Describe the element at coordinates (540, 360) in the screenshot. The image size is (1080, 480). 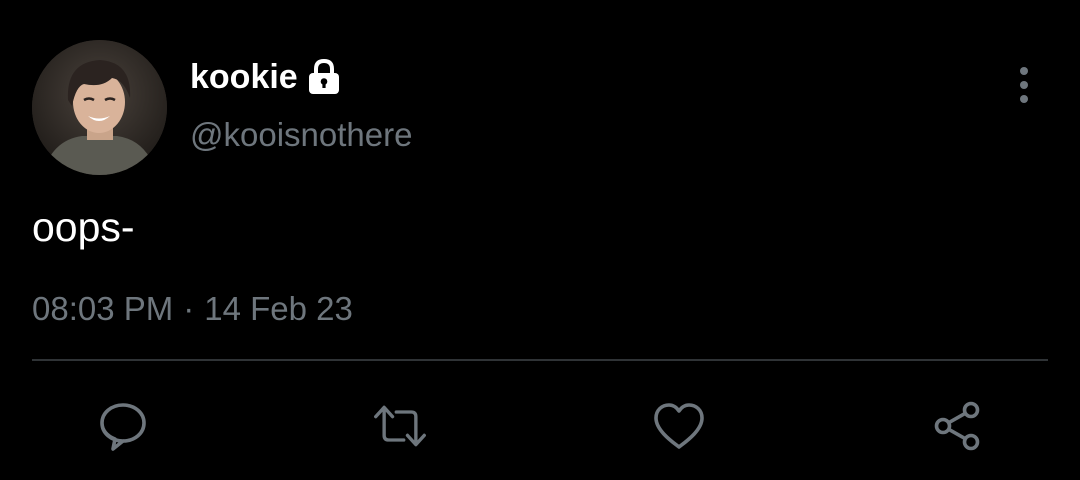
I see `divider` at that location.